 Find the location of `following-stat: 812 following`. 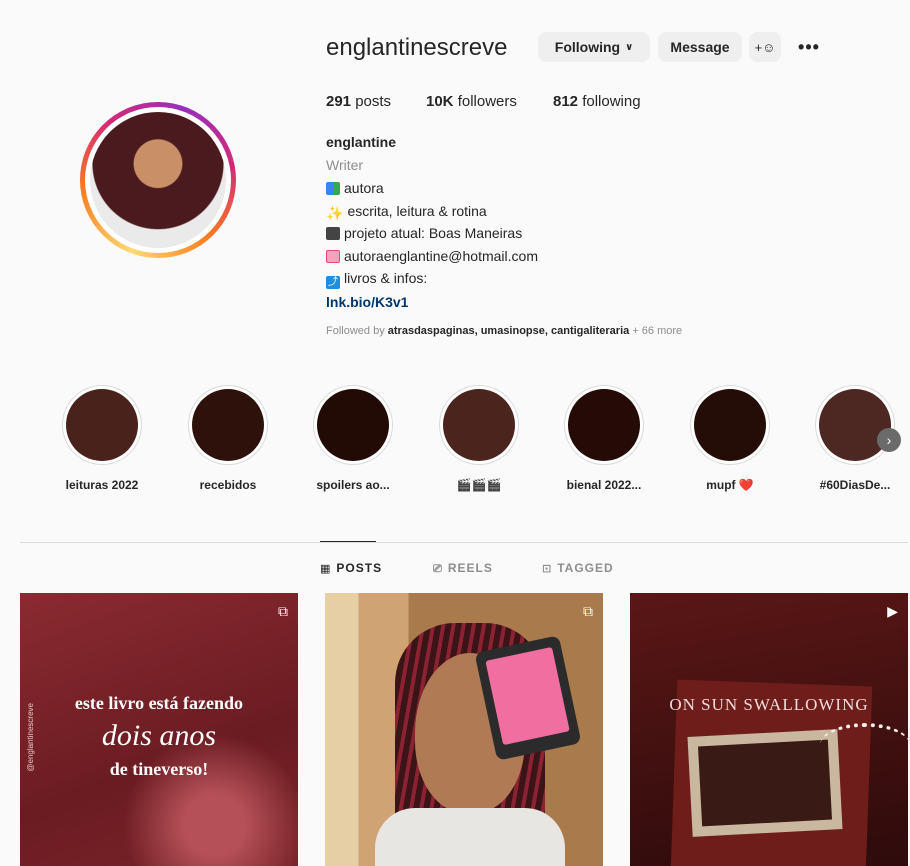

following-stat: 812 following is located at coordinates (597, 101).